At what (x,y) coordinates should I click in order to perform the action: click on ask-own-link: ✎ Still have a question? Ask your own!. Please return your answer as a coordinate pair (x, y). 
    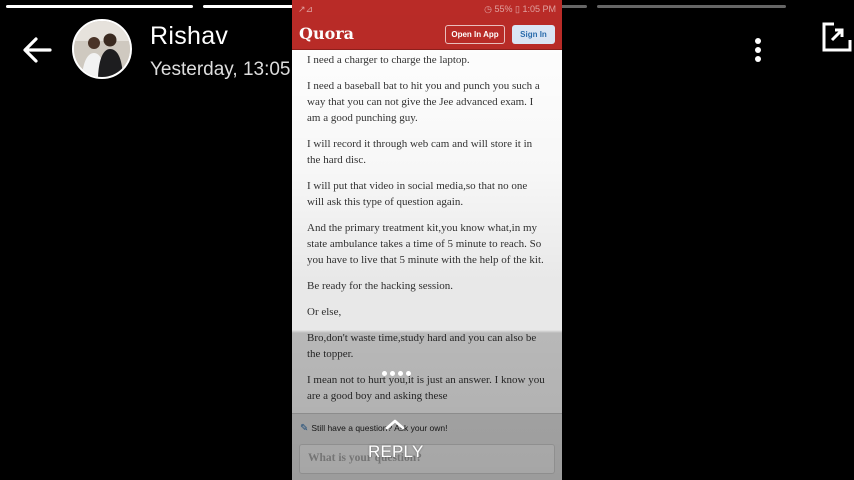
    Looking at the image, I should click on (373, 428).